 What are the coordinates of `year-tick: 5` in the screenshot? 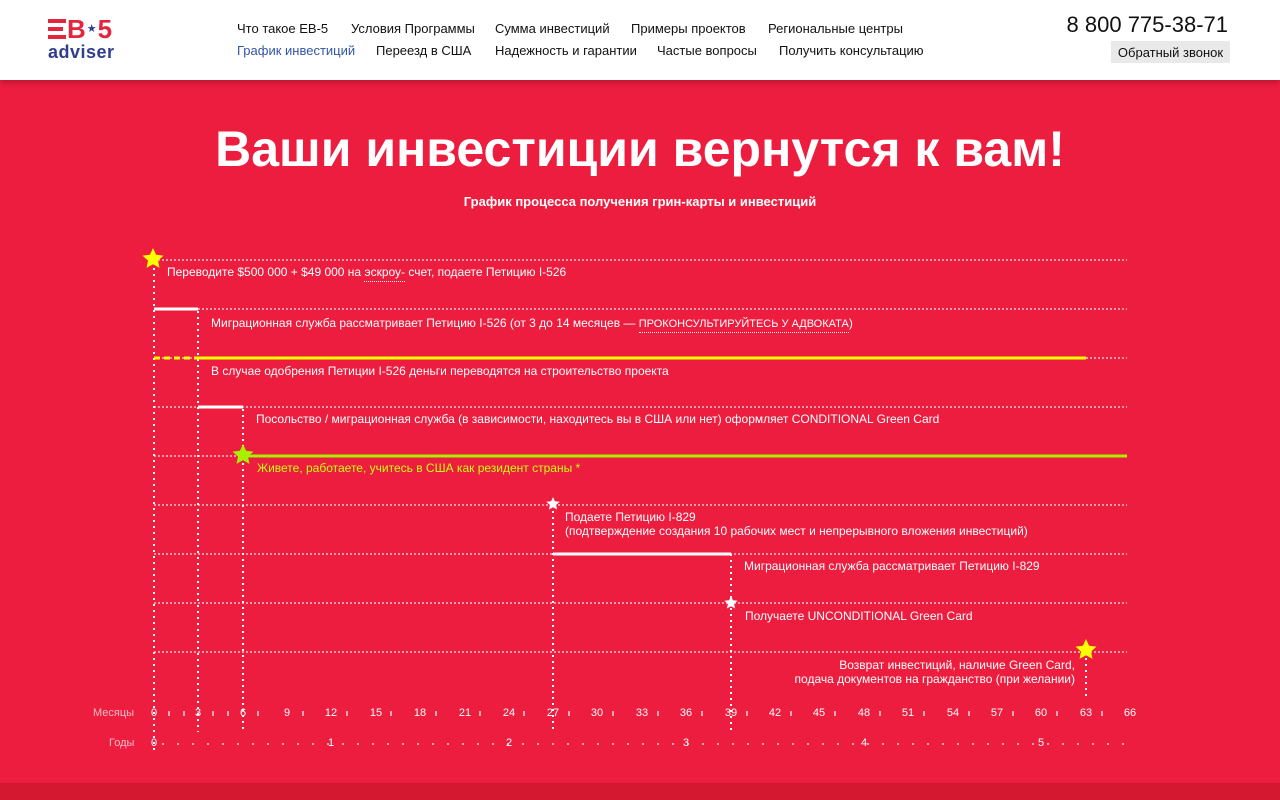 It's located at (1041, 743).